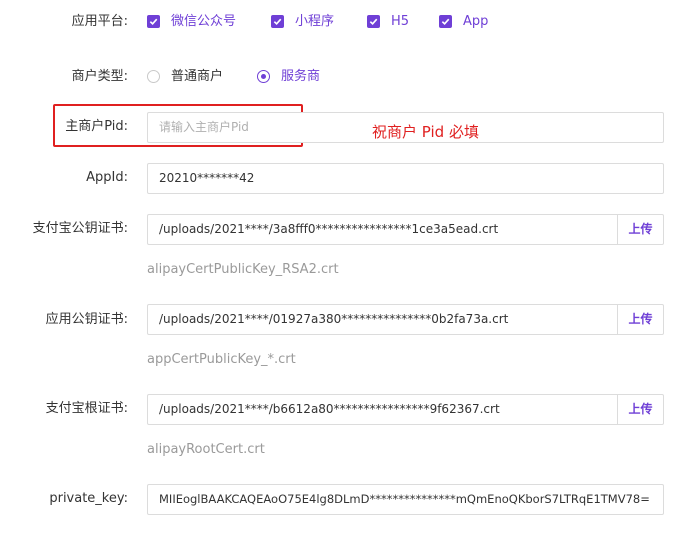 The height and width of the screenshot is (542, 677). I want to click on checkbox-h5, so click(373, 21).